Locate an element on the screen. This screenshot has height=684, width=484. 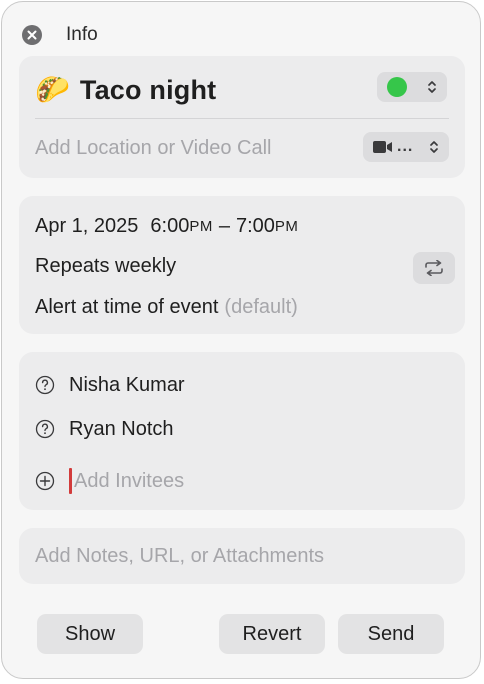
invitee-row: Nisha Kumar is located at coordinates (110, 385).